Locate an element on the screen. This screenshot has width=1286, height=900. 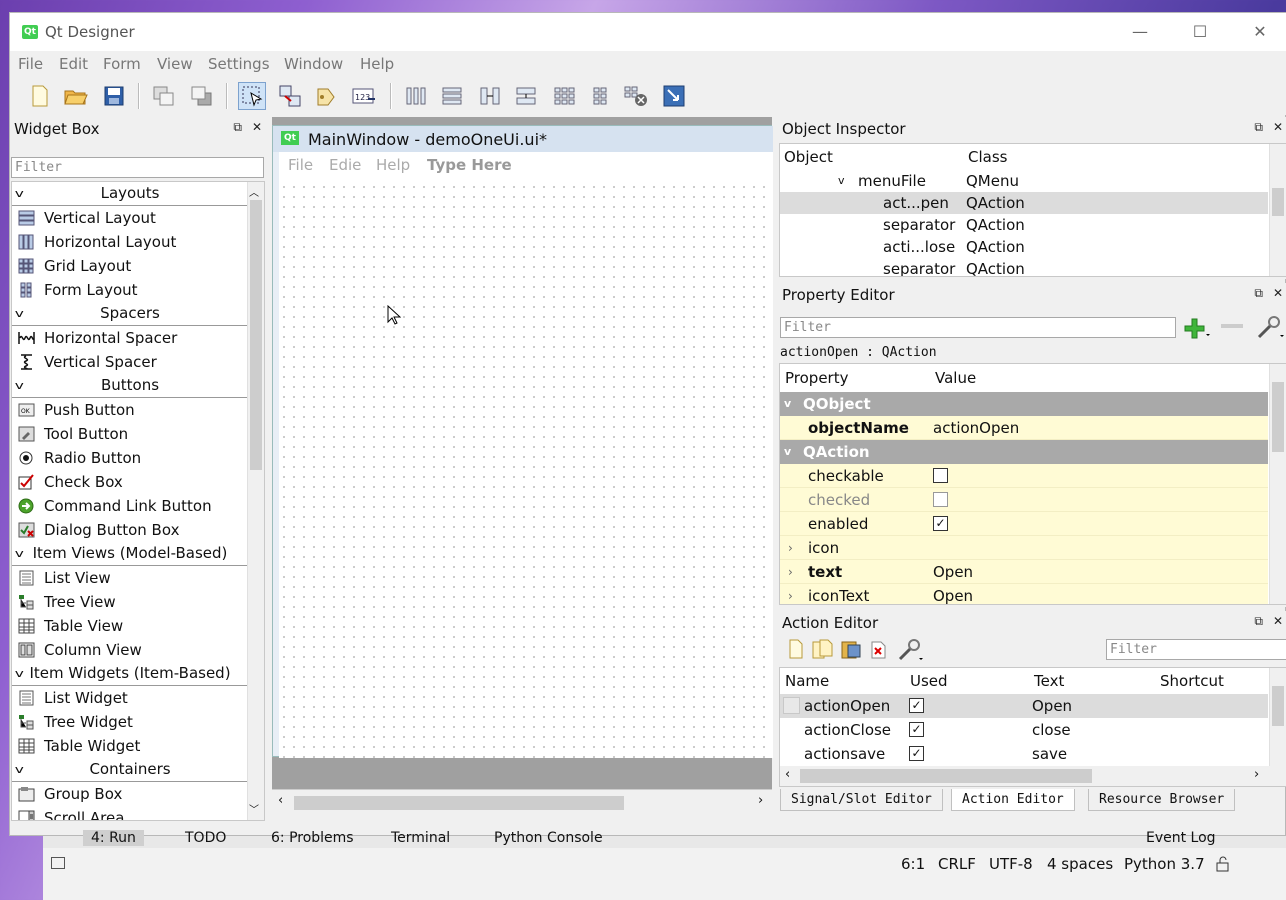
widget-grid-layout: Grid Layout is located at coordinates (130, 266).